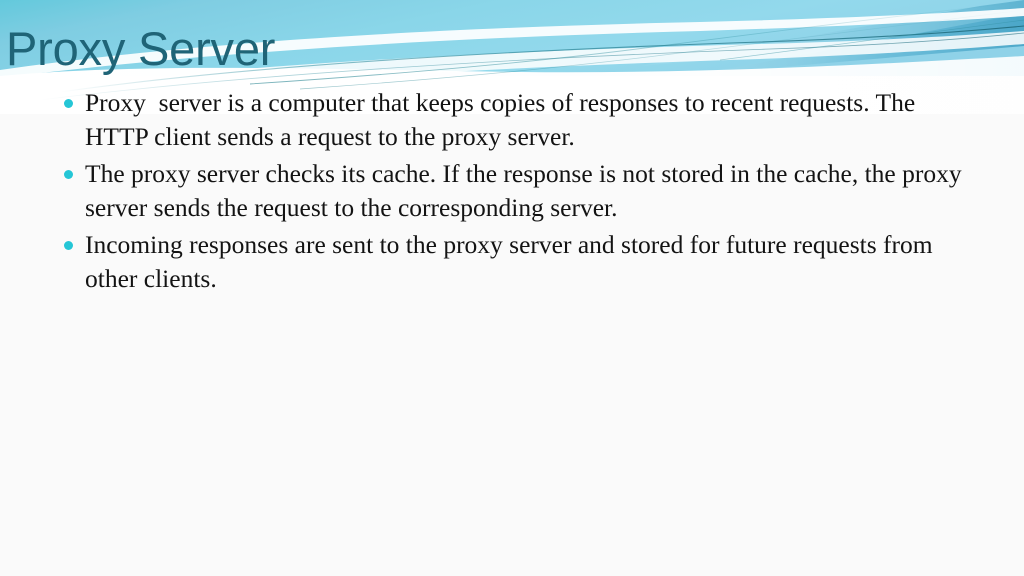 Image resolution: width=1024 pixels, height=576 pixels. Describe the element at coordinates (141, 48) in the screenshot. I see `slide-title: Proxy Server` at that location.